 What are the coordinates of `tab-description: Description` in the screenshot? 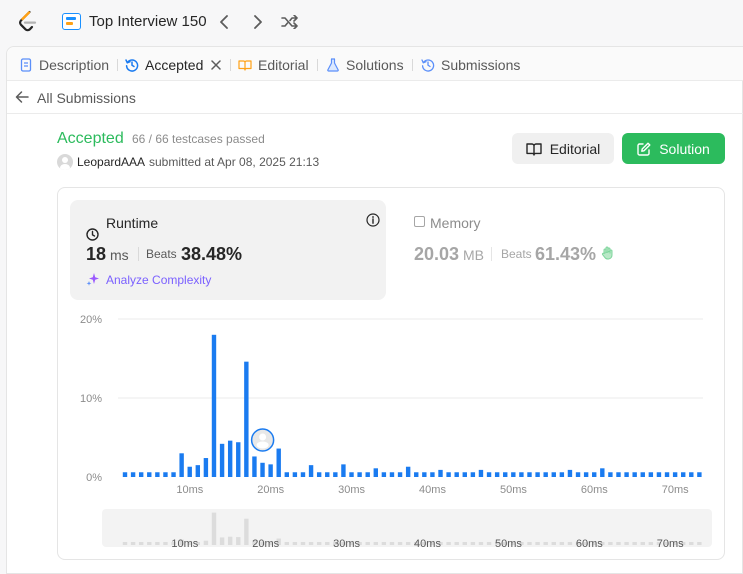 It's located at (64, 65).